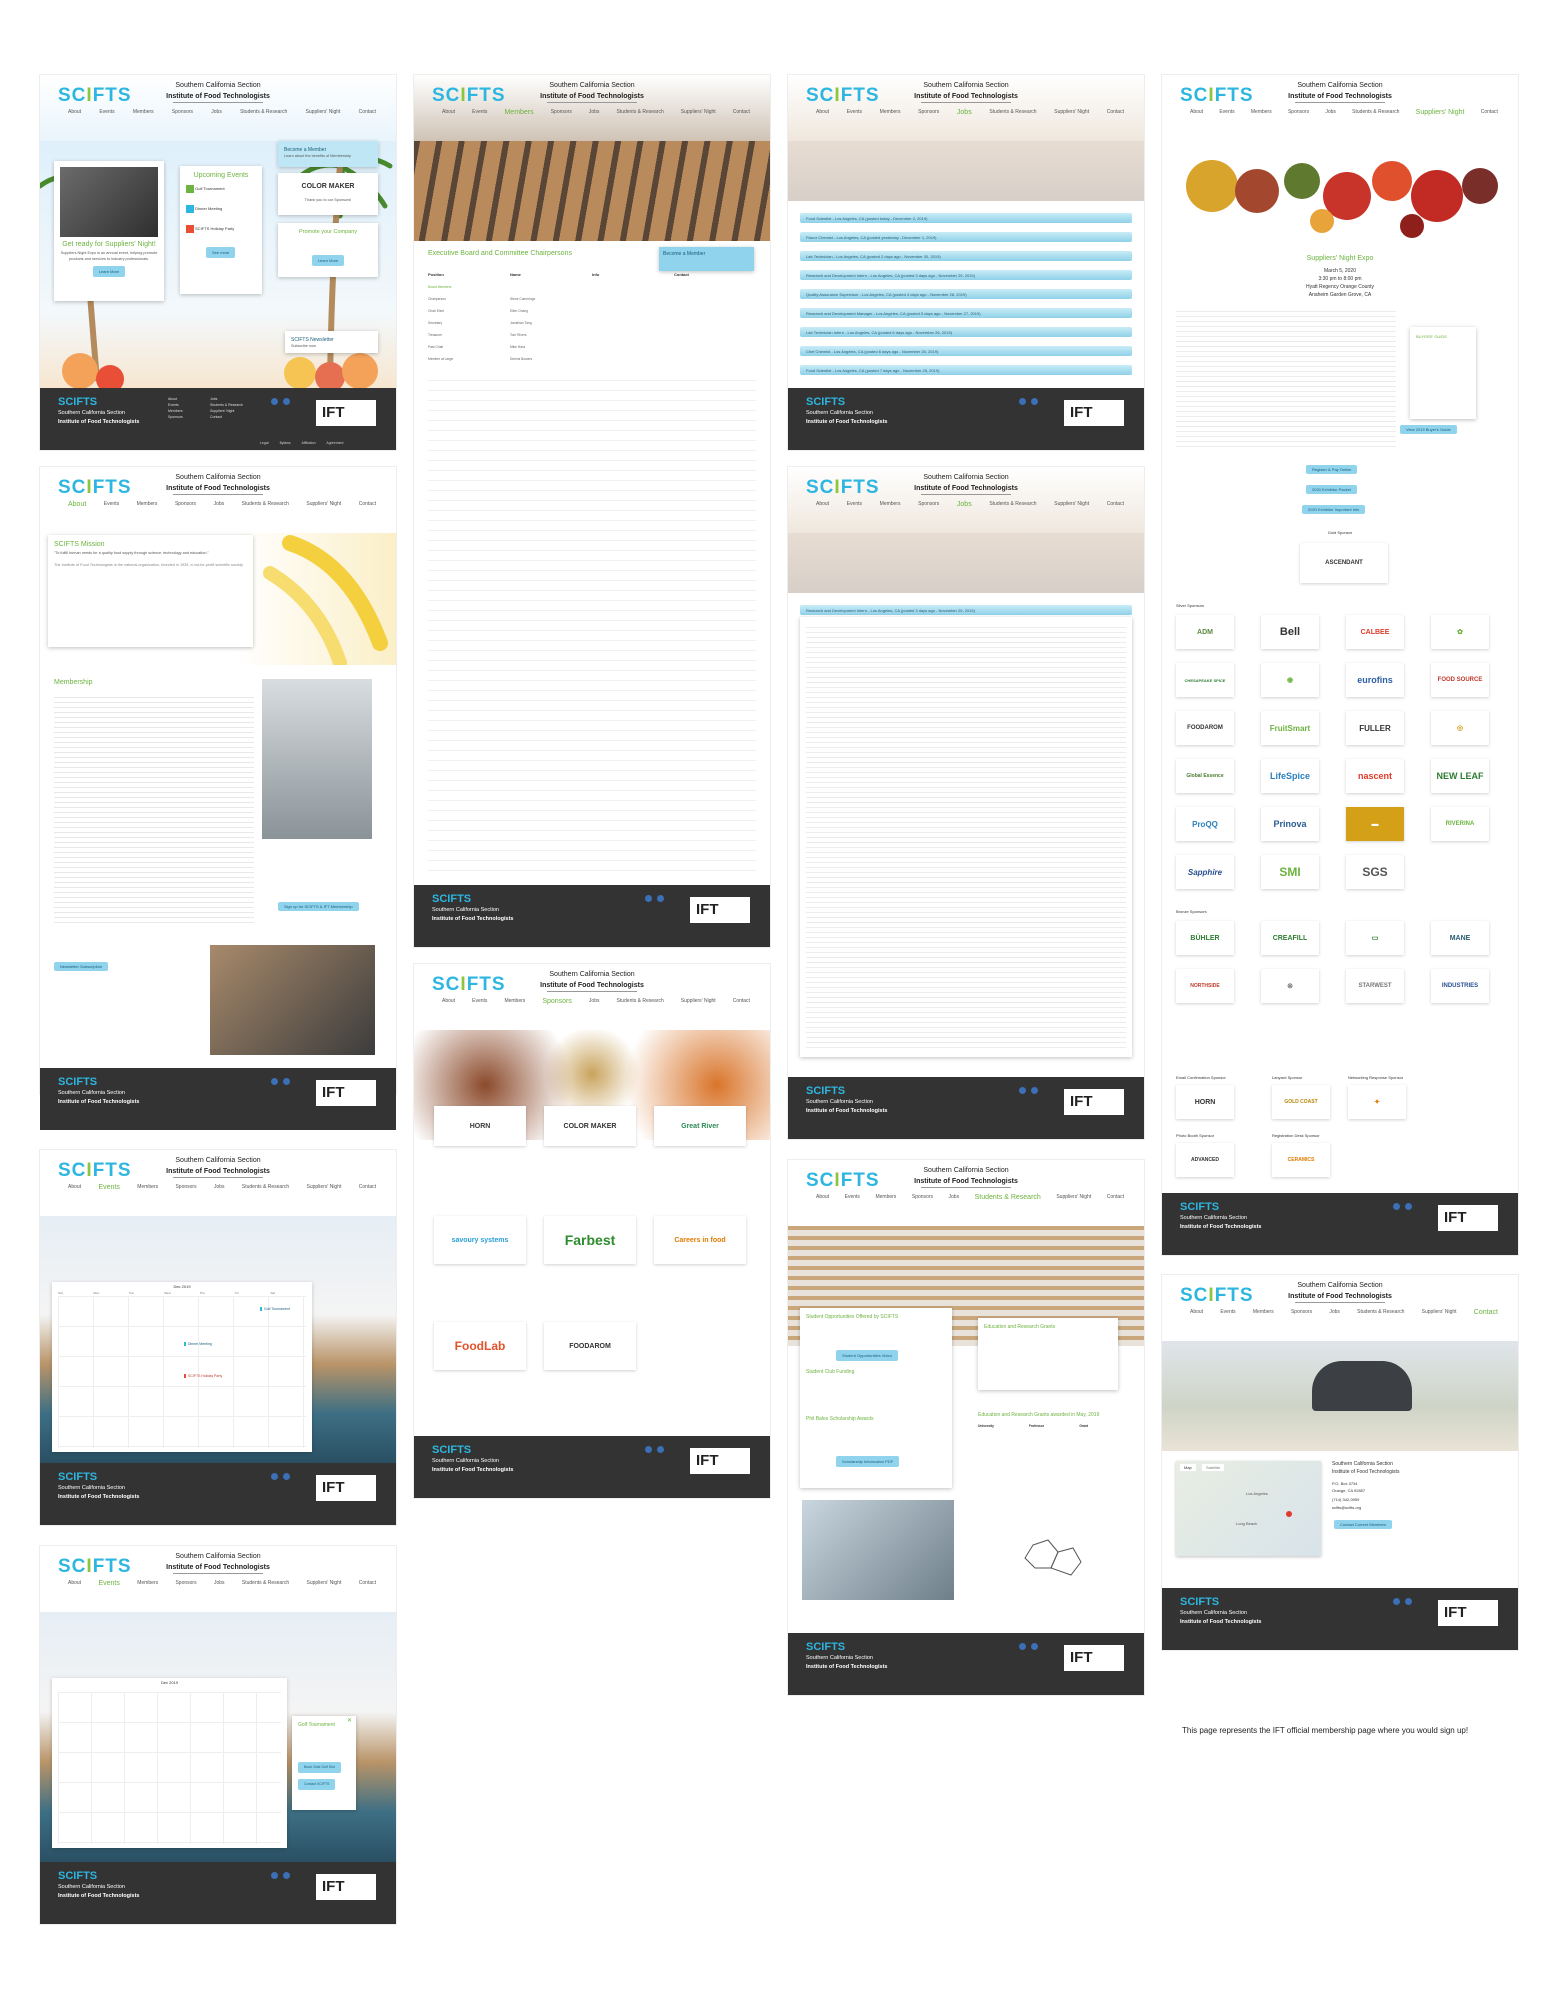  I want to click on sponsor-logo-foodlab: FoodLab, so click(480, 1346).